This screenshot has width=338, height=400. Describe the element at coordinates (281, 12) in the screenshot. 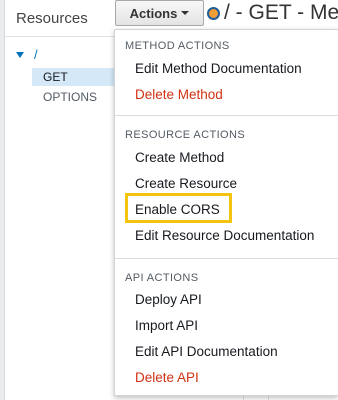

I see `page-title: / - GET - Me` at that location.